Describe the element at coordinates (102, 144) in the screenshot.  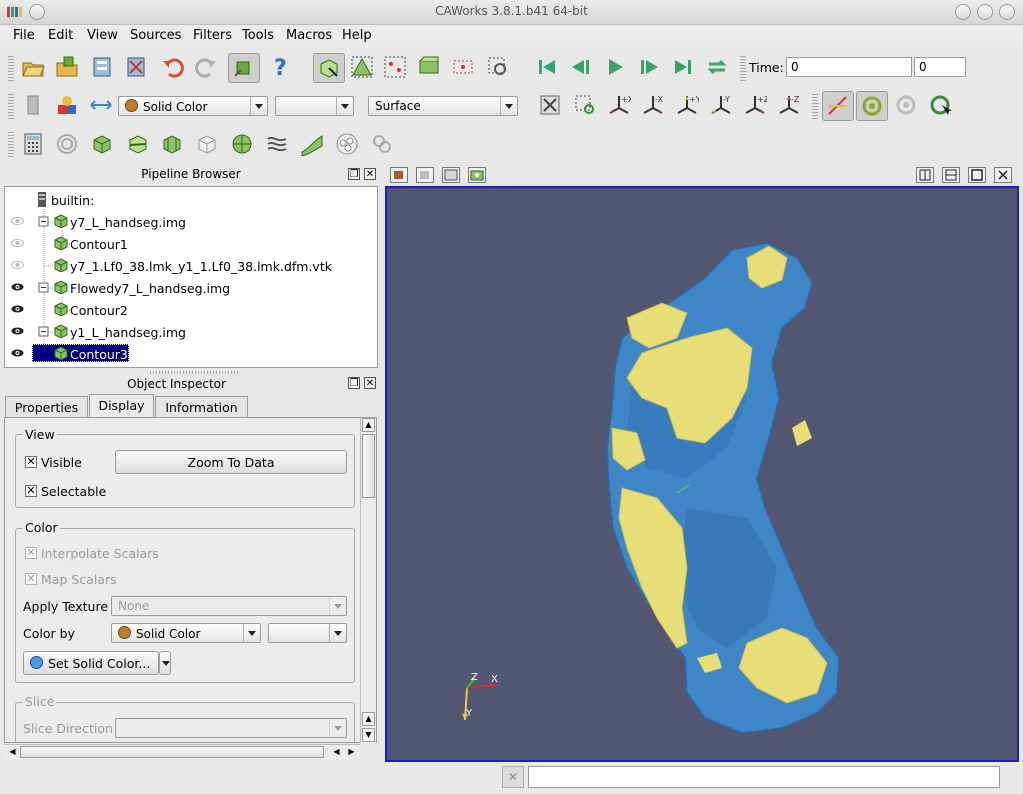
I see `clip-icon` at that location.